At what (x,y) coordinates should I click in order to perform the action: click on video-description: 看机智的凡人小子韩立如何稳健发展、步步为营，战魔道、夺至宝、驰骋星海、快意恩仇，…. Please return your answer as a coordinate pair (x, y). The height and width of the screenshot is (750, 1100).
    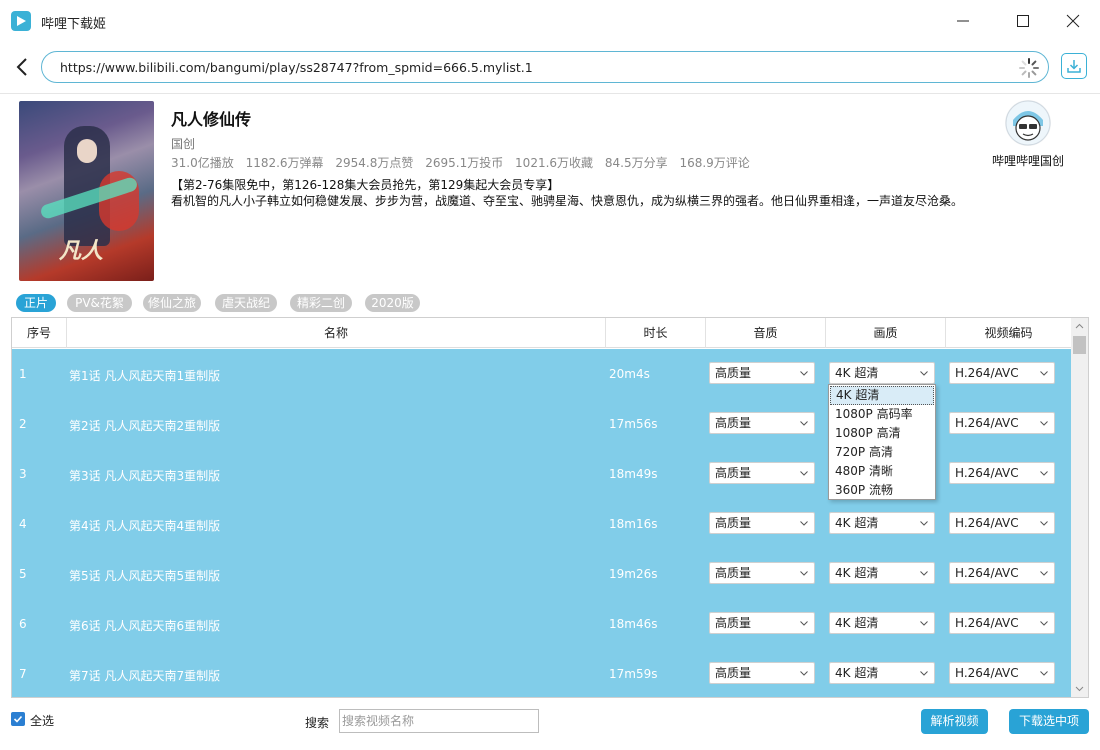
    Looking at the image, I should click on (567, 201).